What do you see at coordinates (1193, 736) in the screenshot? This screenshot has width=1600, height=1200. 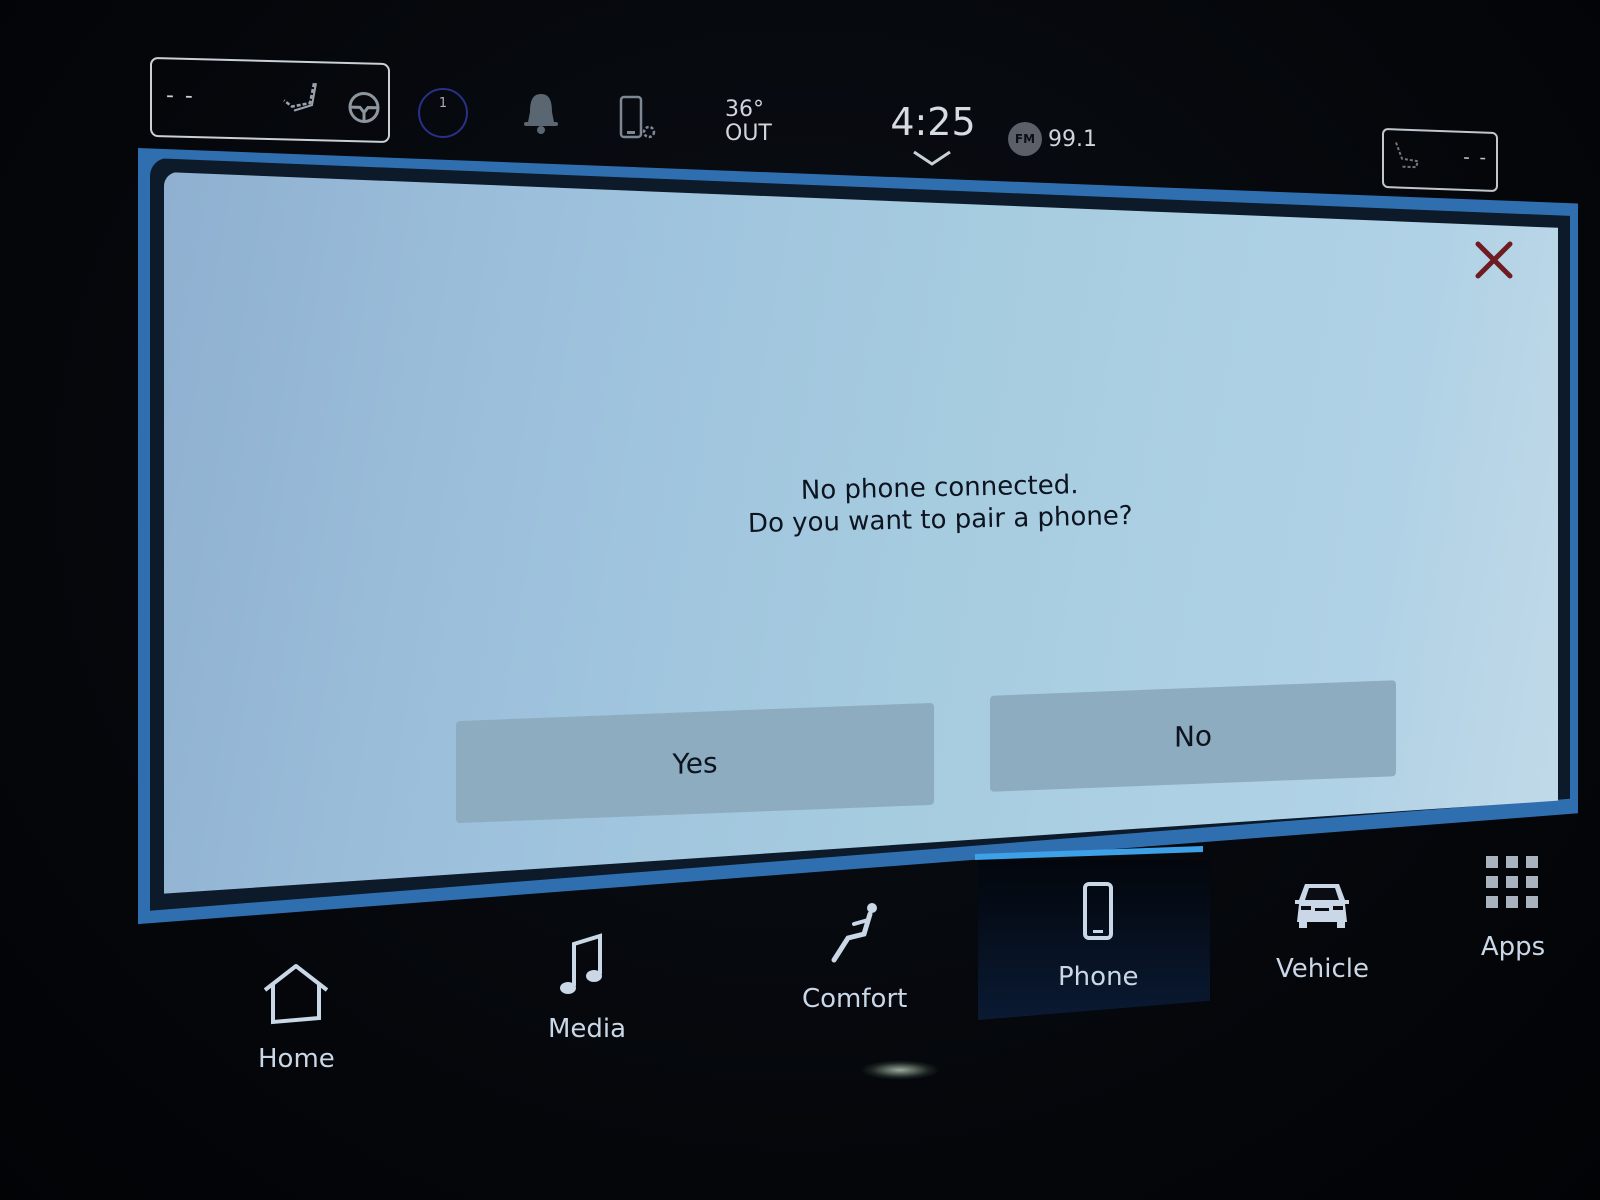 I see `no-button: No` at bounding box center [1193, 736].